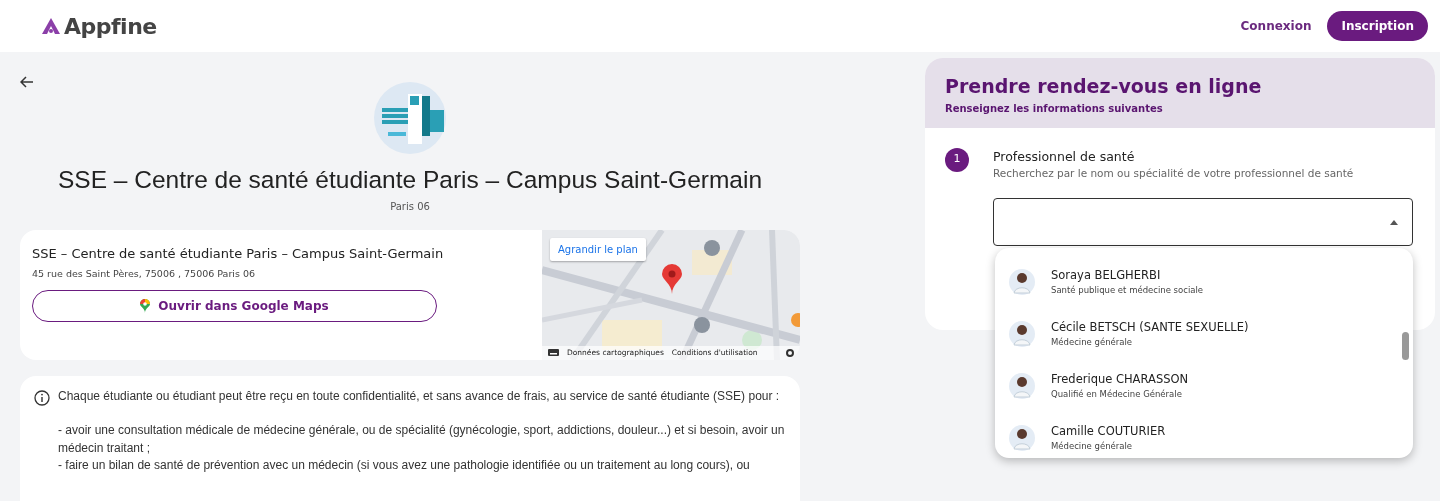  Describe the element at coordinates (51, 26) in the screenshot. I see `logo-icon` at that location.